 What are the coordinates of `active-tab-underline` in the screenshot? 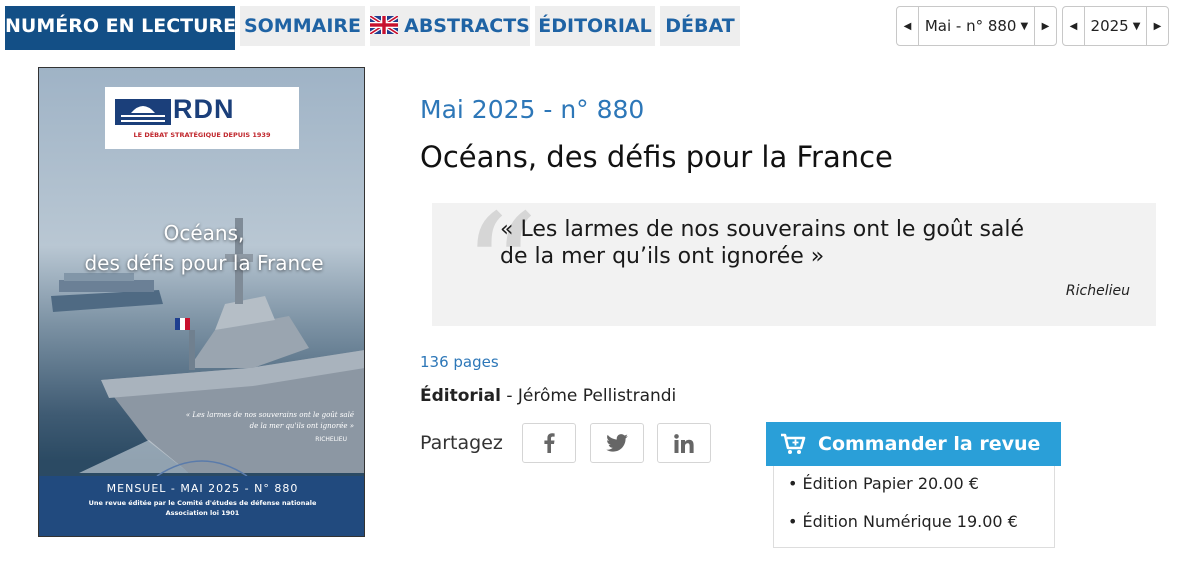 It's located at (120, 48).